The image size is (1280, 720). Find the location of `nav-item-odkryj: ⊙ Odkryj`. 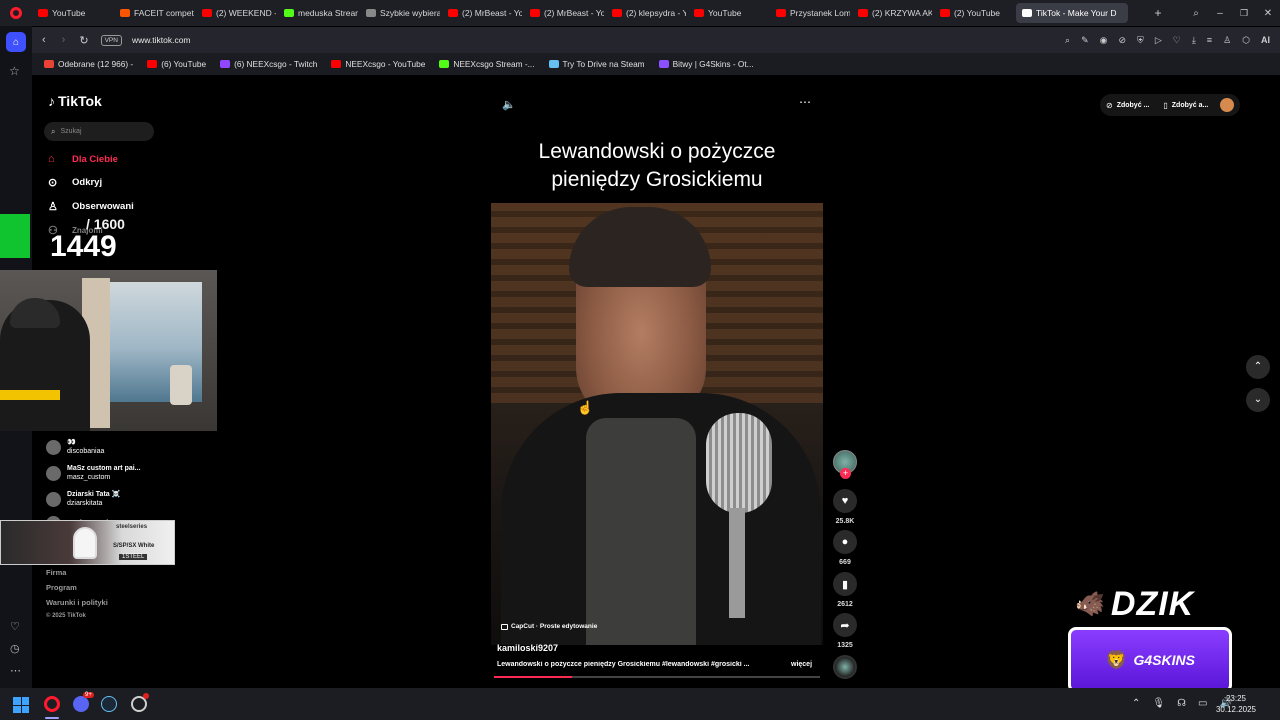

nav-item-odkryj: ⊙ Odkryj is located at coordinates (91, 182).